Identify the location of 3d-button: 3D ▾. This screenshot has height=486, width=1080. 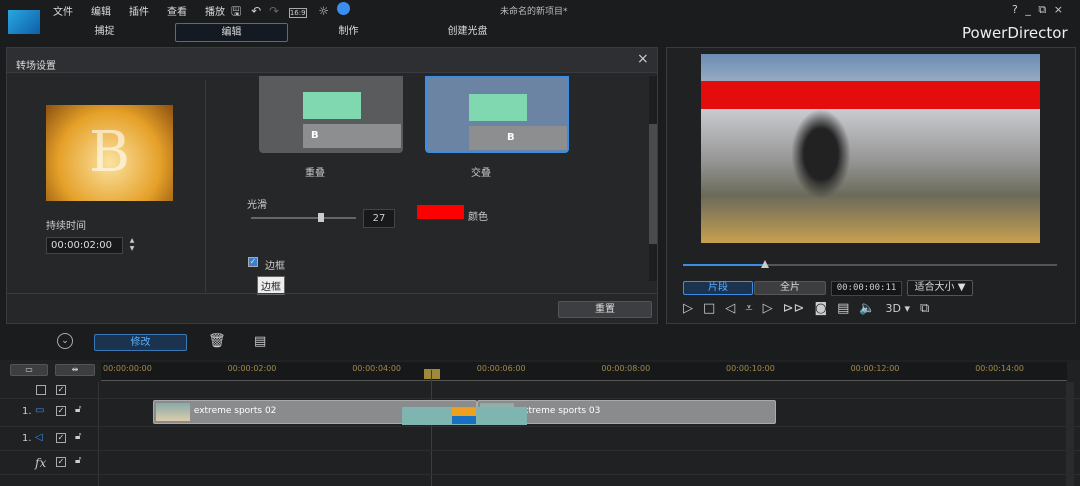
(898, 308).